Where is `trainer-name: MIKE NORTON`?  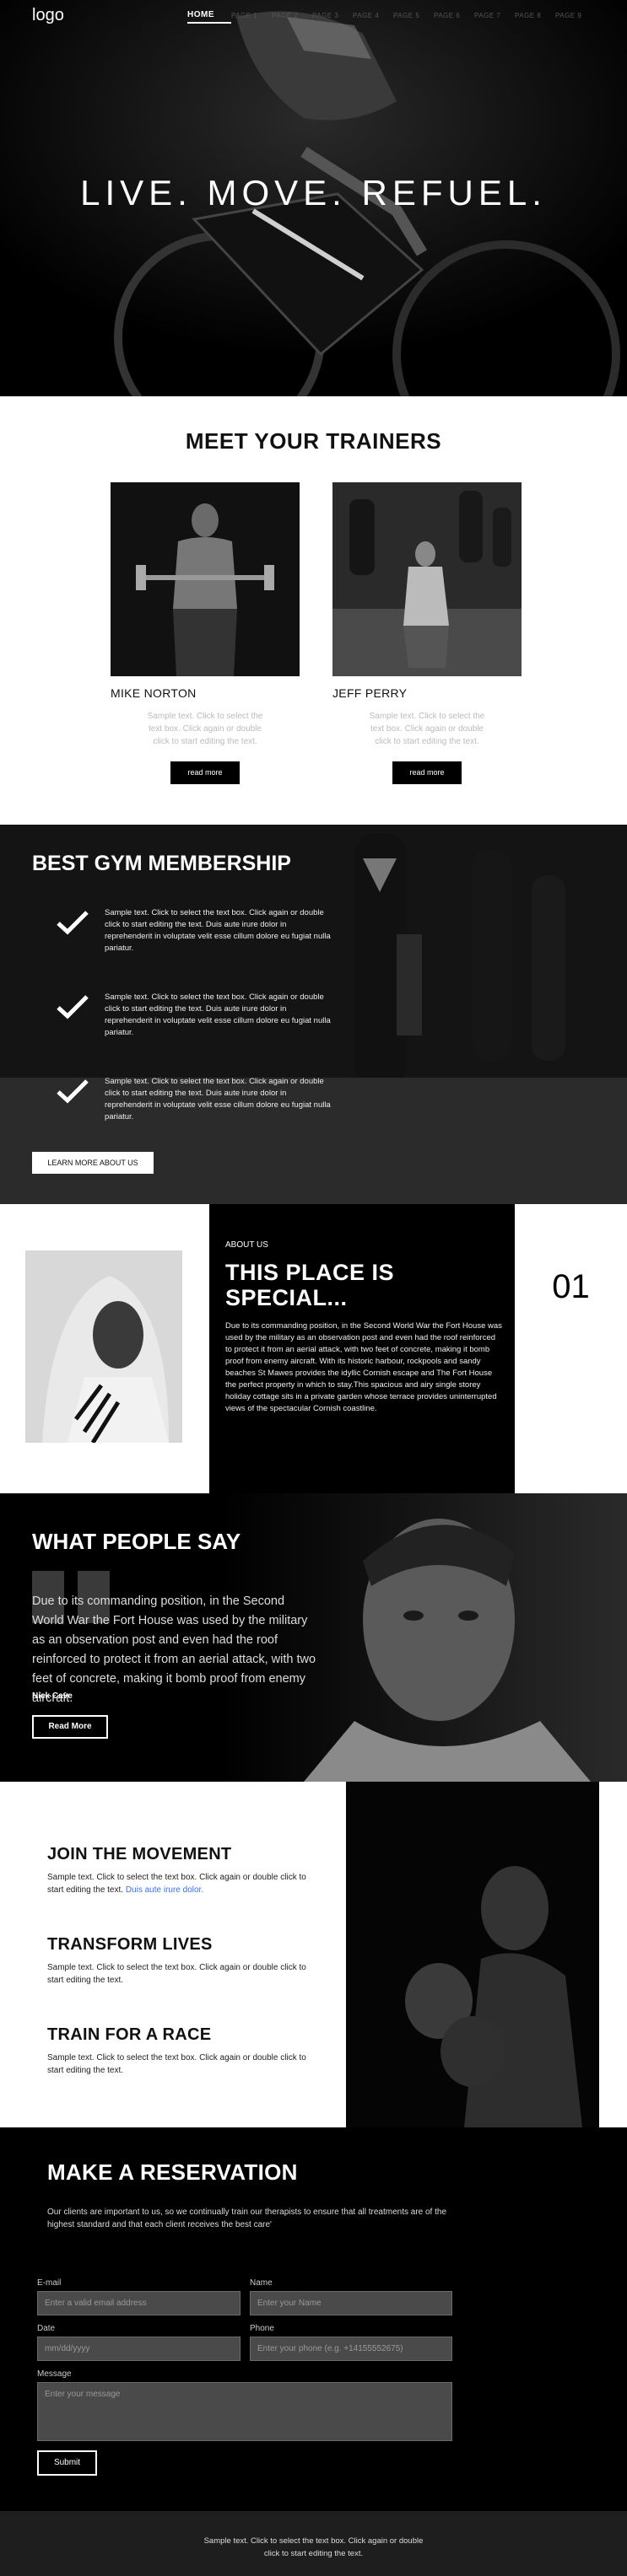 trainer-name: MIKE NORTON is located at coordinates (154, 693).